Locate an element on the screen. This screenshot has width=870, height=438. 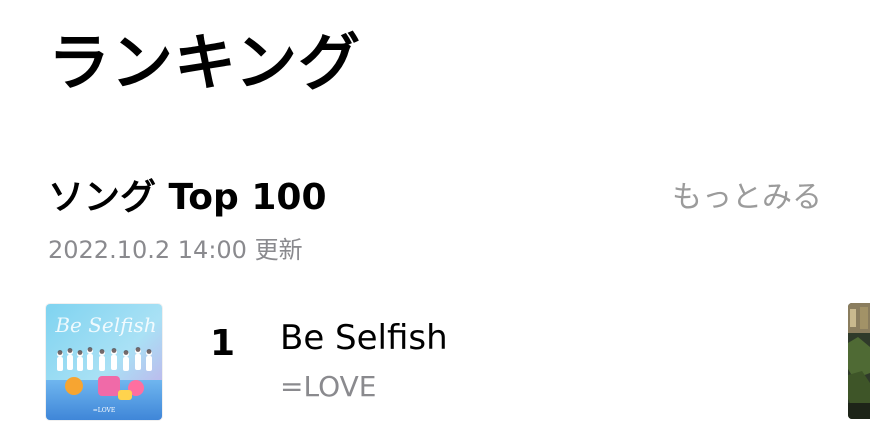
song-artist: =LOVE is located at coordinates (328, 386).